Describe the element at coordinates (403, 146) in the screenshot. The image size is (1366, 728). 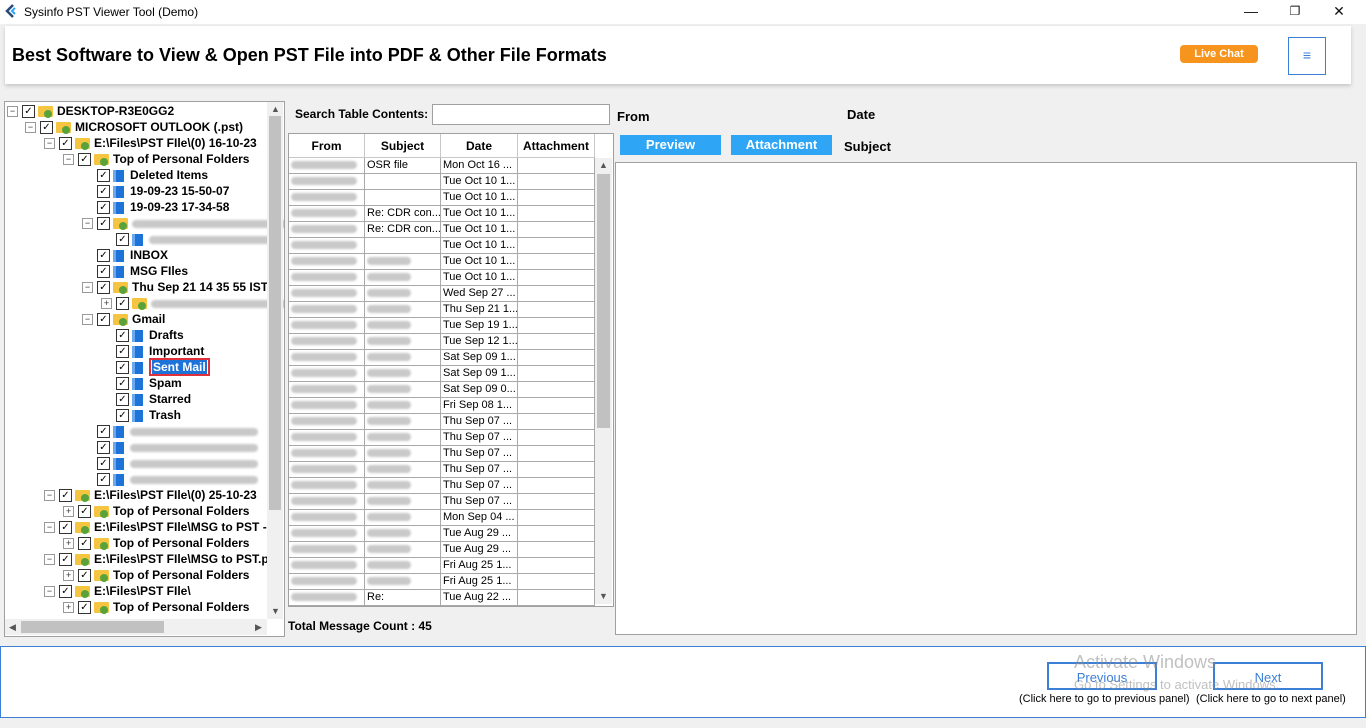
I see `column-header-subject: Subject` at that location.